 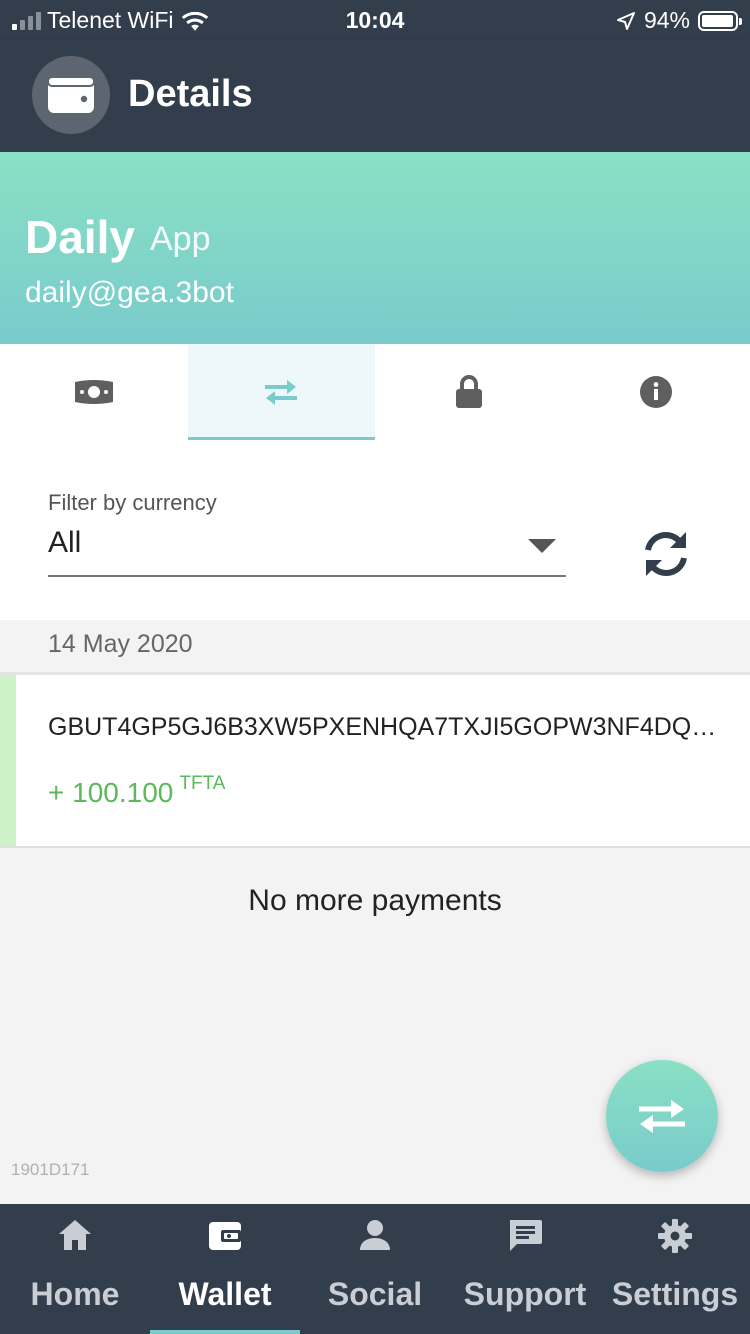 What do you see at coordinates (307, 549) in the screenshot?
I see `currency-select: All` at bounding box center [307, 549].